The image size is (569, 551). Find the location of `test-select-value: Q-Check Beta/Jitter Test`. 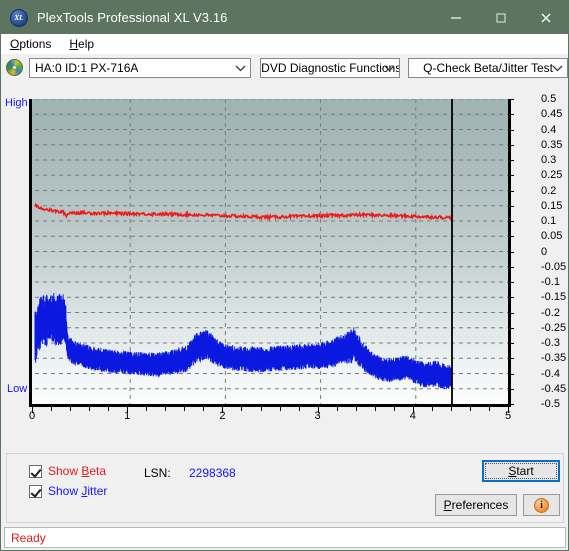

test-select-value: Q-Check Beta/Jitter Test is located at coordinates (488, 67).